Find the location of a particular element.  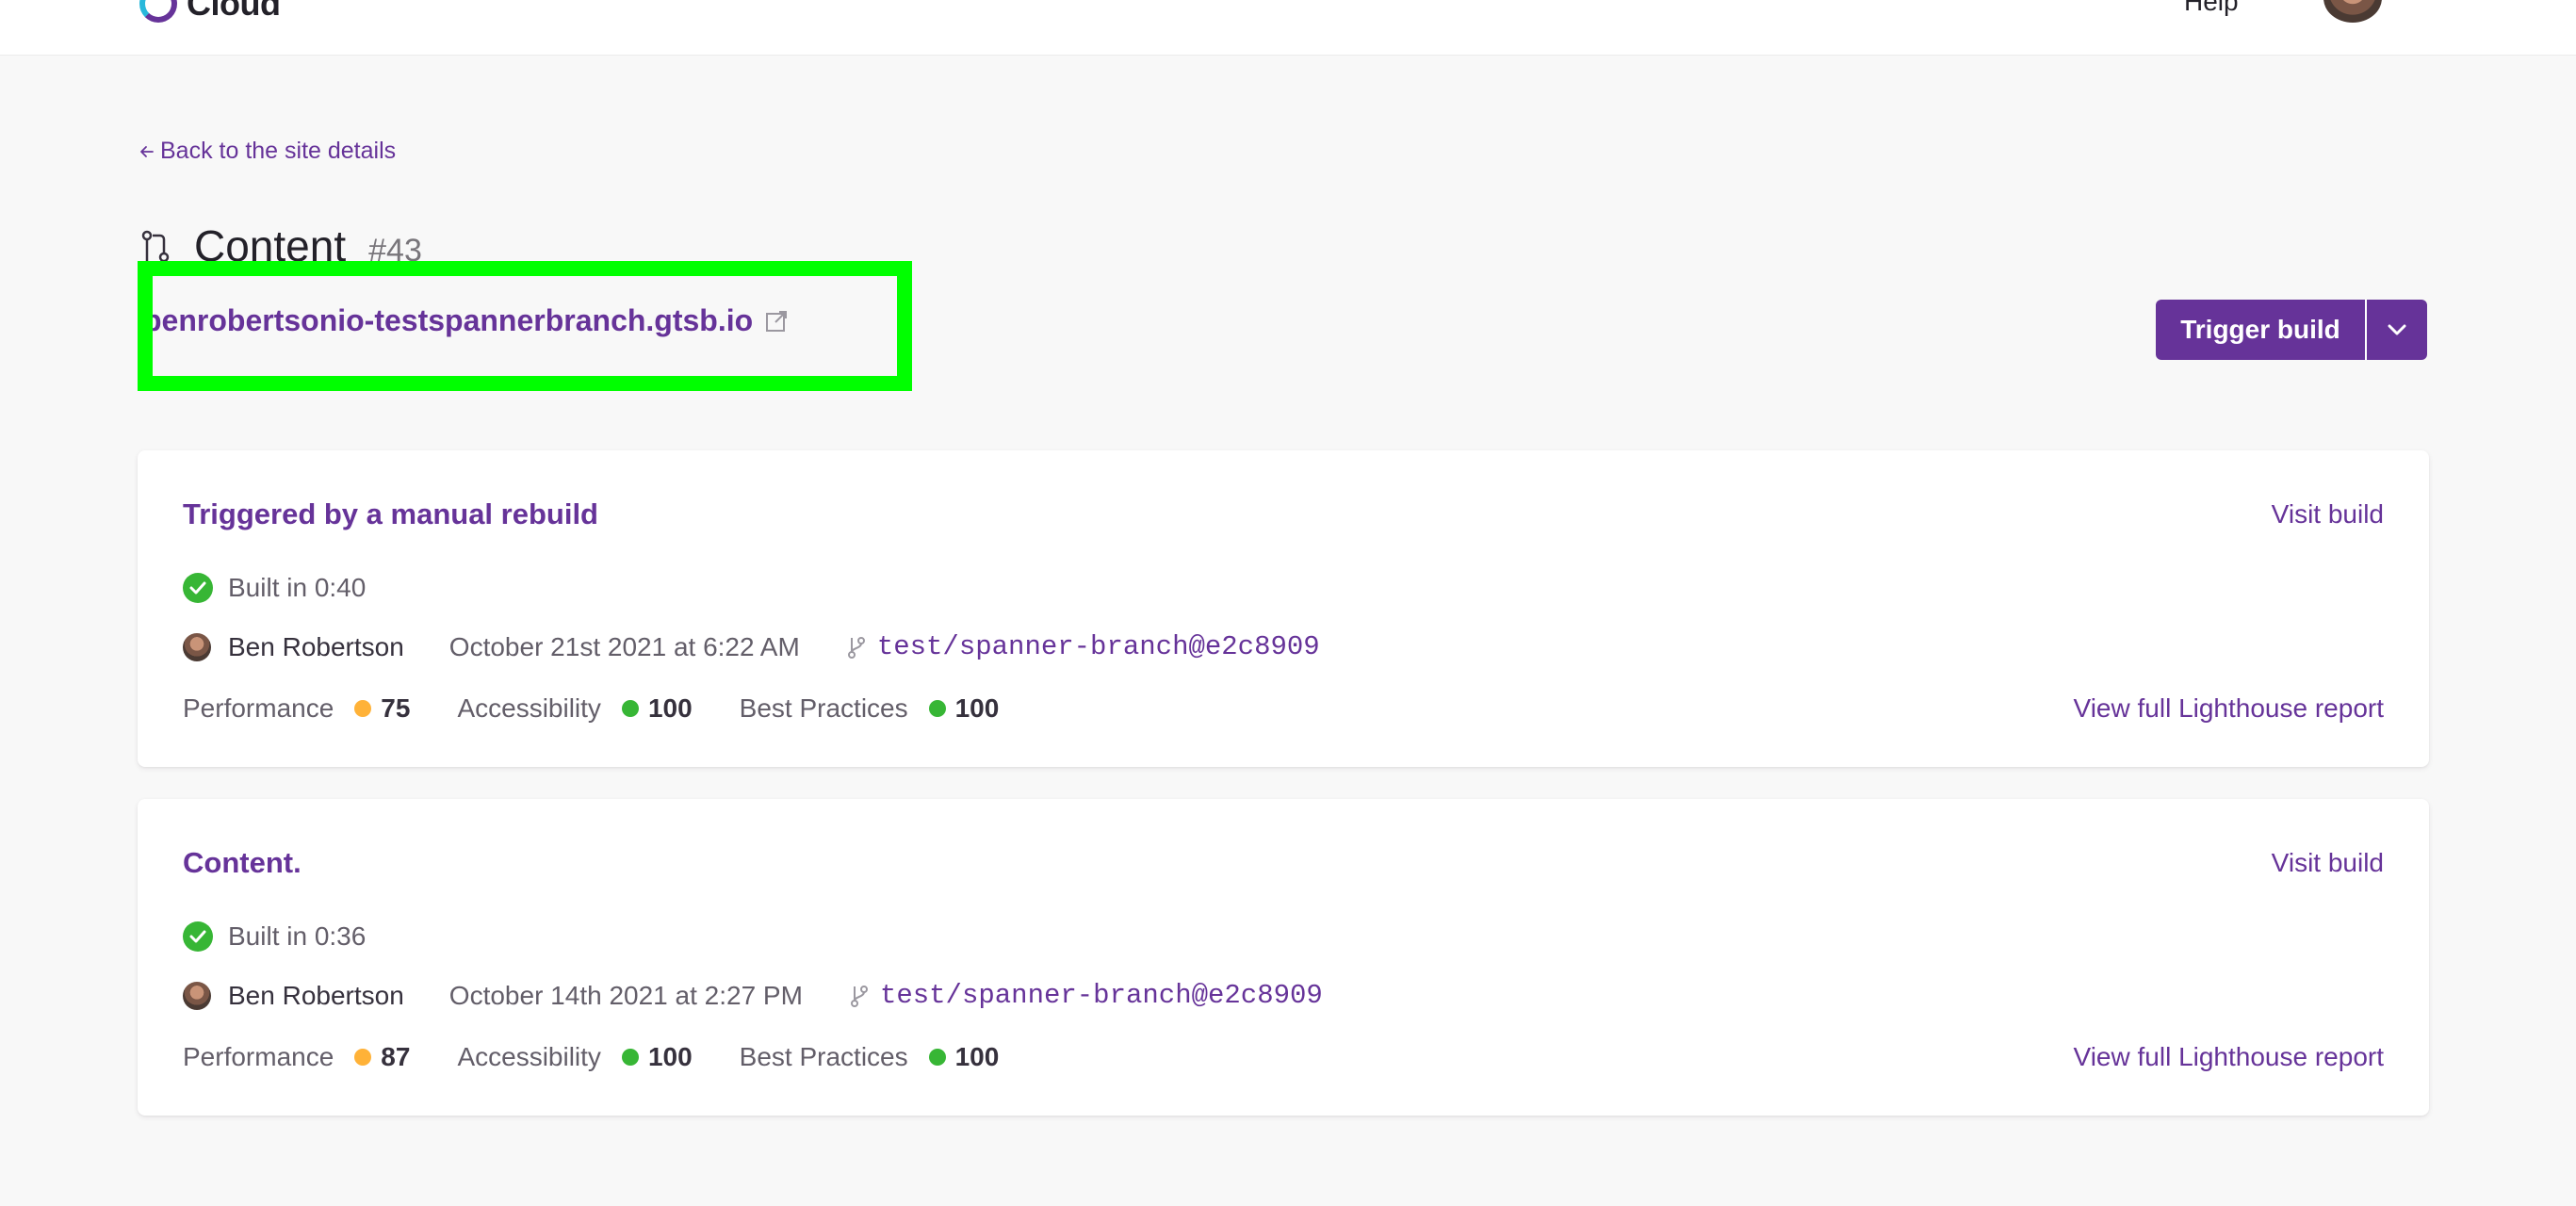

trigger-build-group: Trigger build is located at coordinates (2291, 330).